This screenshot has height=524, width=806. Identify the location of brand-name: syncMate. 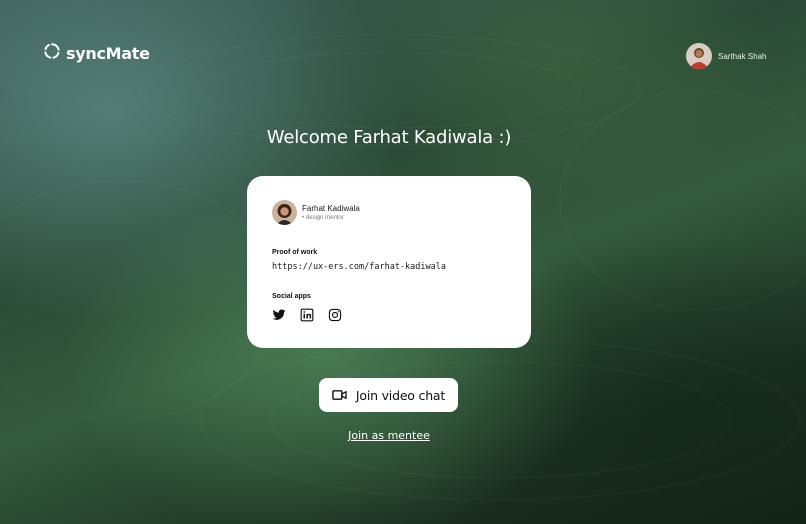
(108, 53).